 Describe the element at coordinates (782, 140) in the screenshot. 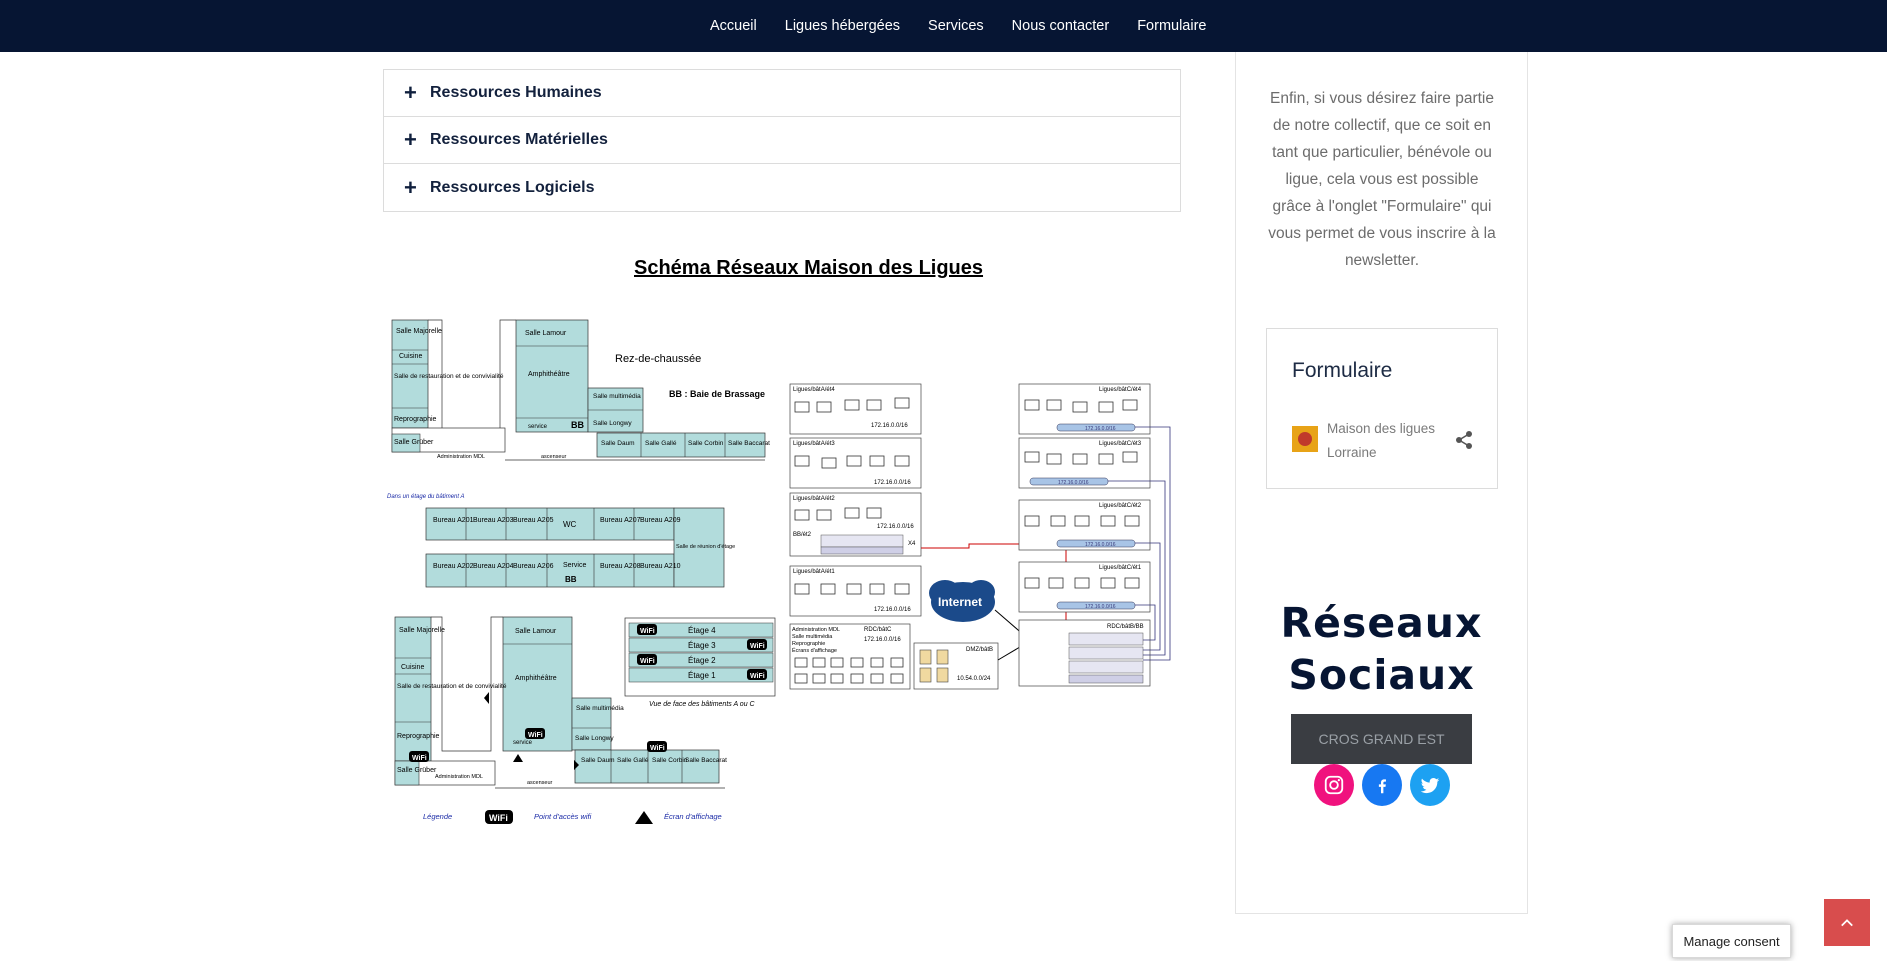

I see `accordion-item-ressources-materielles: + Ressources Matérielles` at that location.